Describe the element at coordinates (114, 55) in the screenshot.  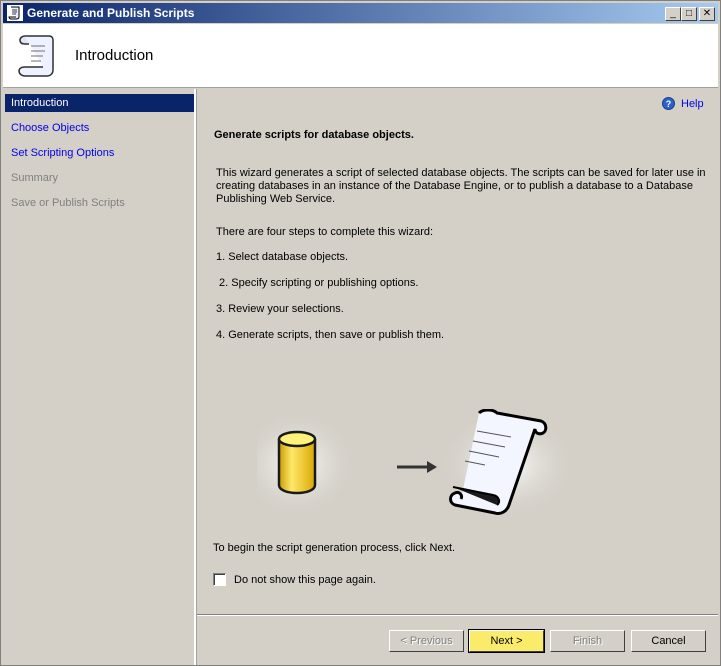
I see `page-title: Introduction` at that location.